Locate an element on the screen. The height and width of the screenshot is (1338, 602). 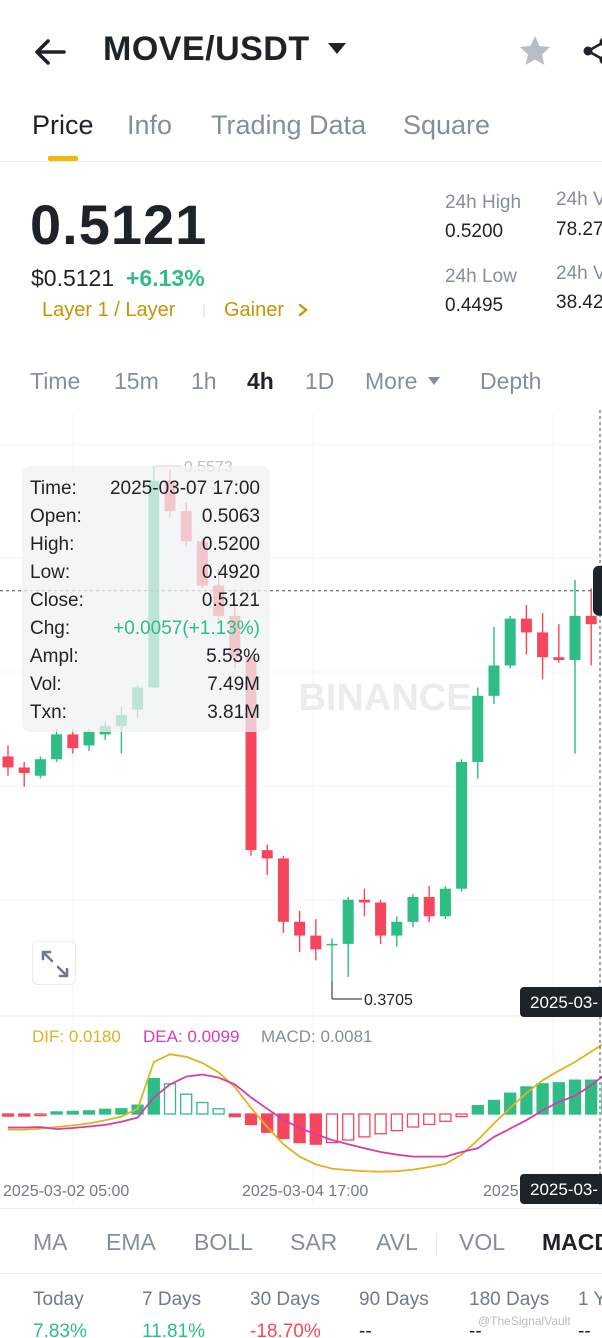
macd-value-label: MACD: 0.0081 is located at coordinates (317, 1036).